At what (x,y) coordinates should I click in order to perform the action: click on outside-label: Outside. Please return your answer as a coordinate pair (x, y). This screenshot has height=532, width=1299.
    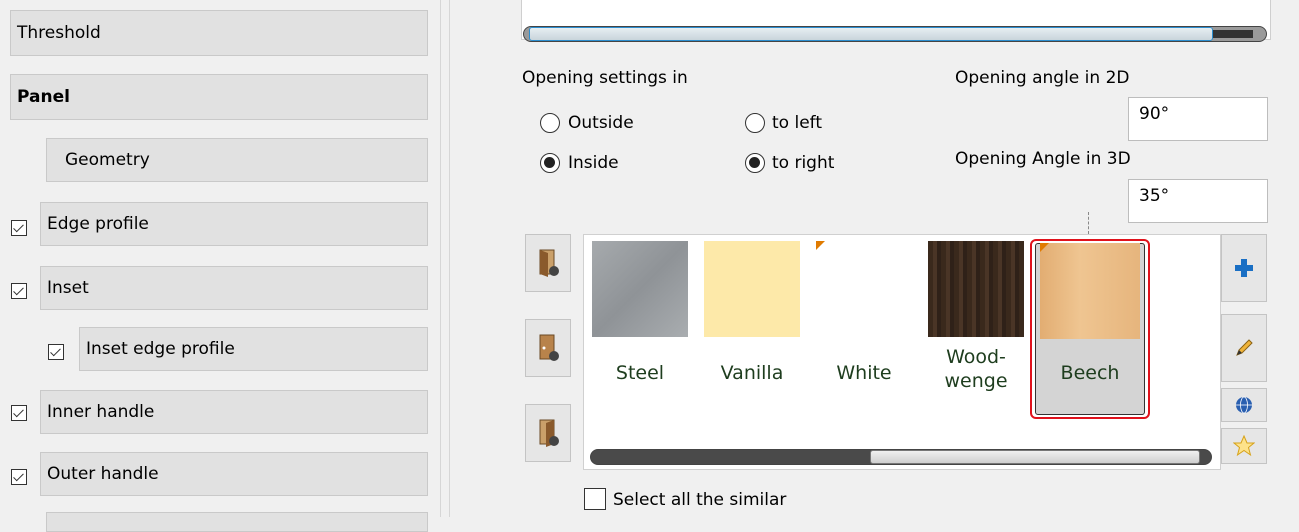
    Looking at the image, I should click on (601, 123).